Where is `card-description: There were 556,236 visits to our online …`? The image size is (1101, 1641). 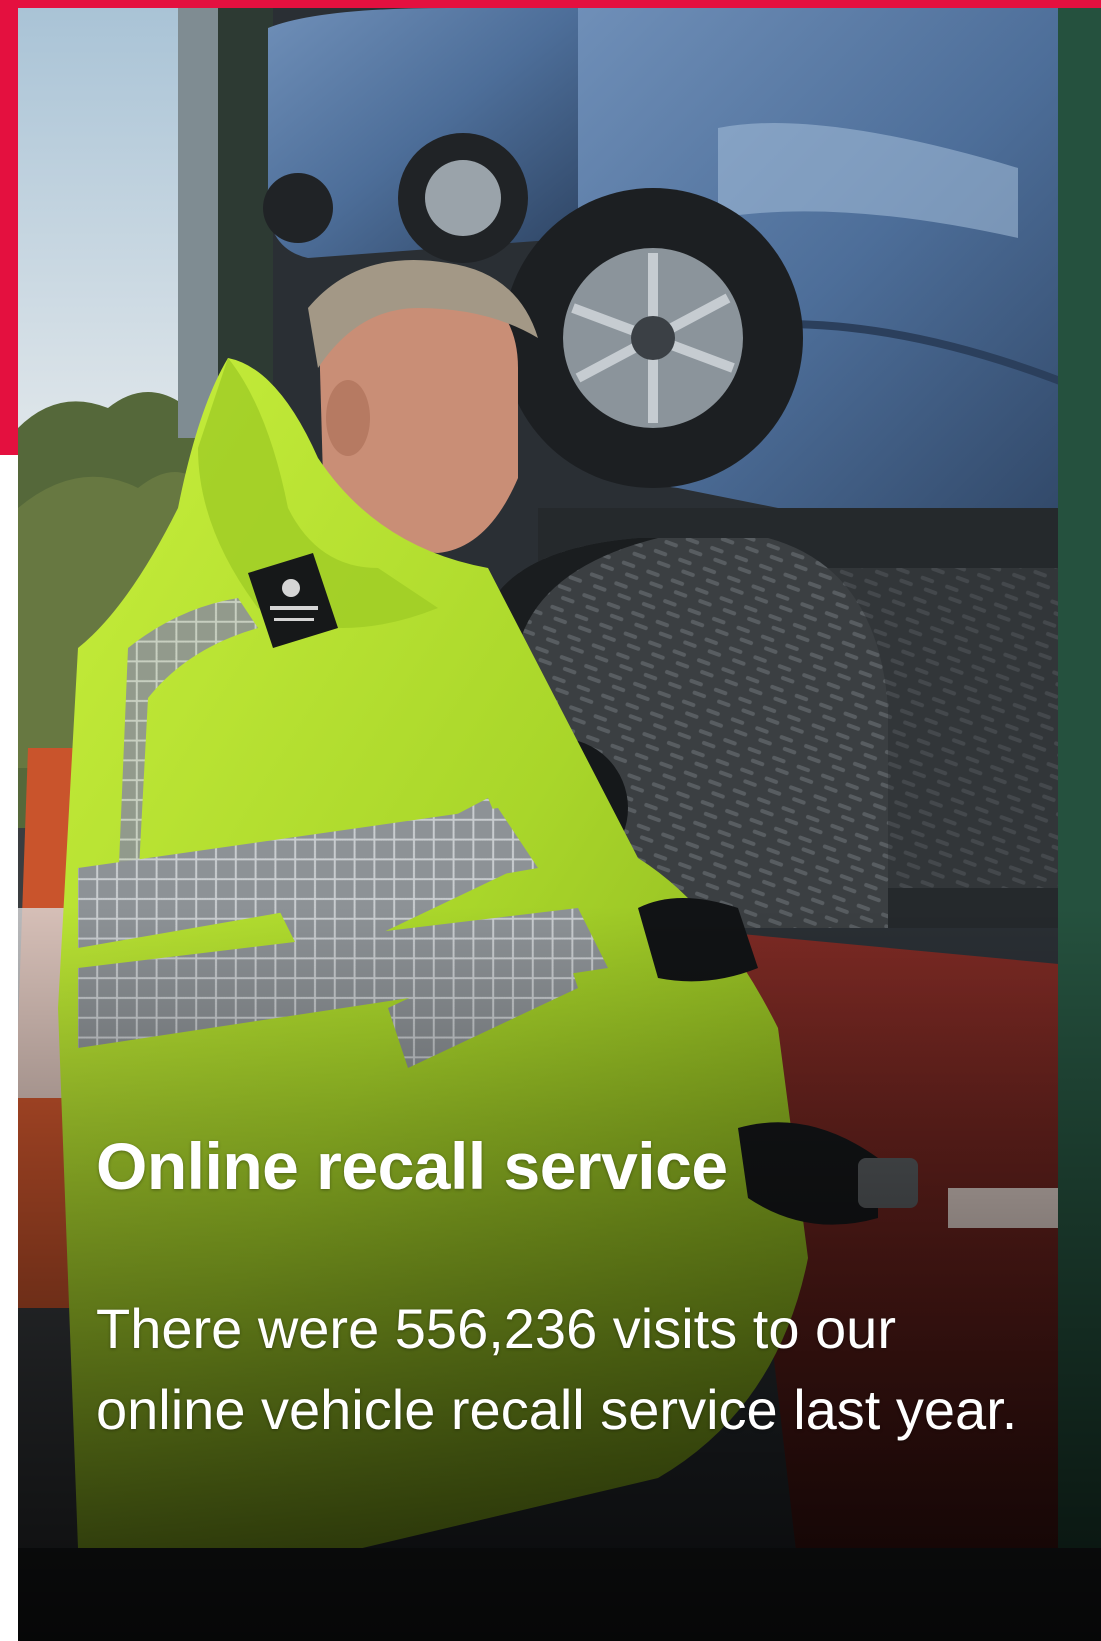
card-description: There were 556,236 visits to our online … is located at coordinates (557, 1369).